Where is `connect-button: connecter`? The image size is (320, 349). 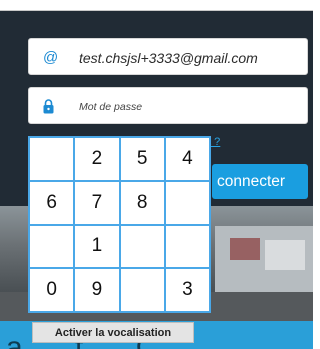
connect-button: connecter is located at coordinates (260, 181).